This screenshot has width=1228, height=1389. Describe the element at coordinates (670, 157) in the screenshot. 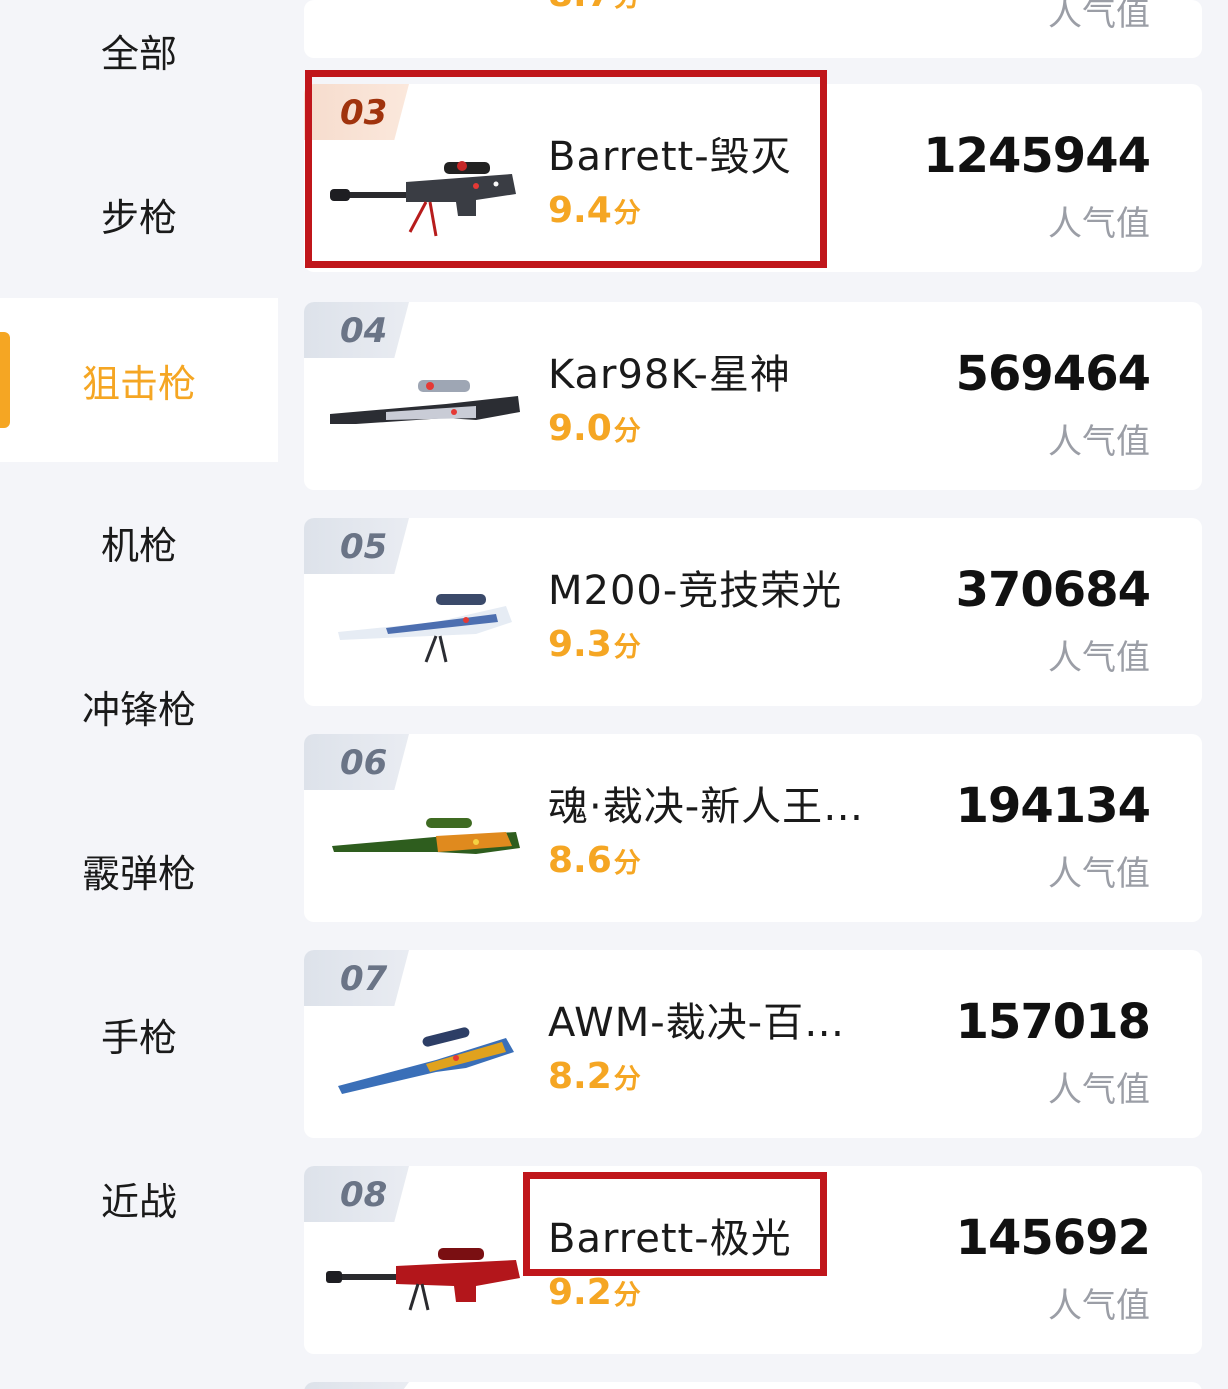

I see `weapon-name: Barrett-毁灭` at that location.